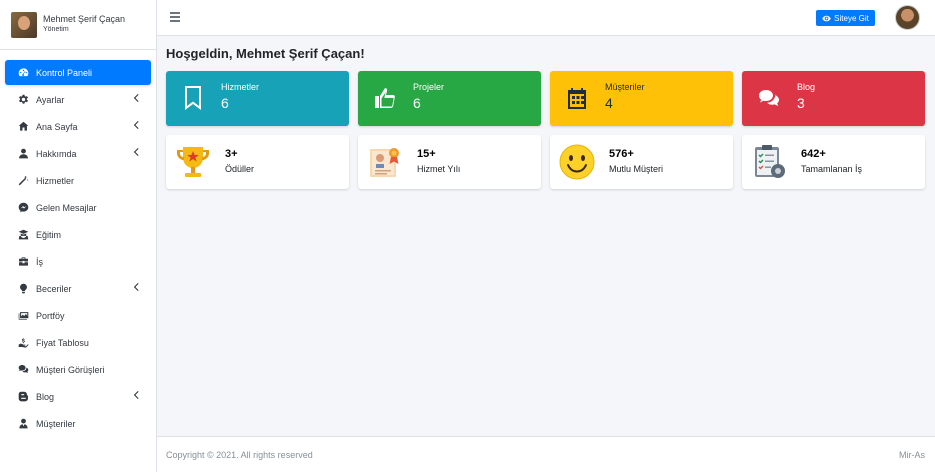 Image resolution: width=935 pixels, height=472 pixels. I want to click on magic-wand-icon, so click(23, 180).